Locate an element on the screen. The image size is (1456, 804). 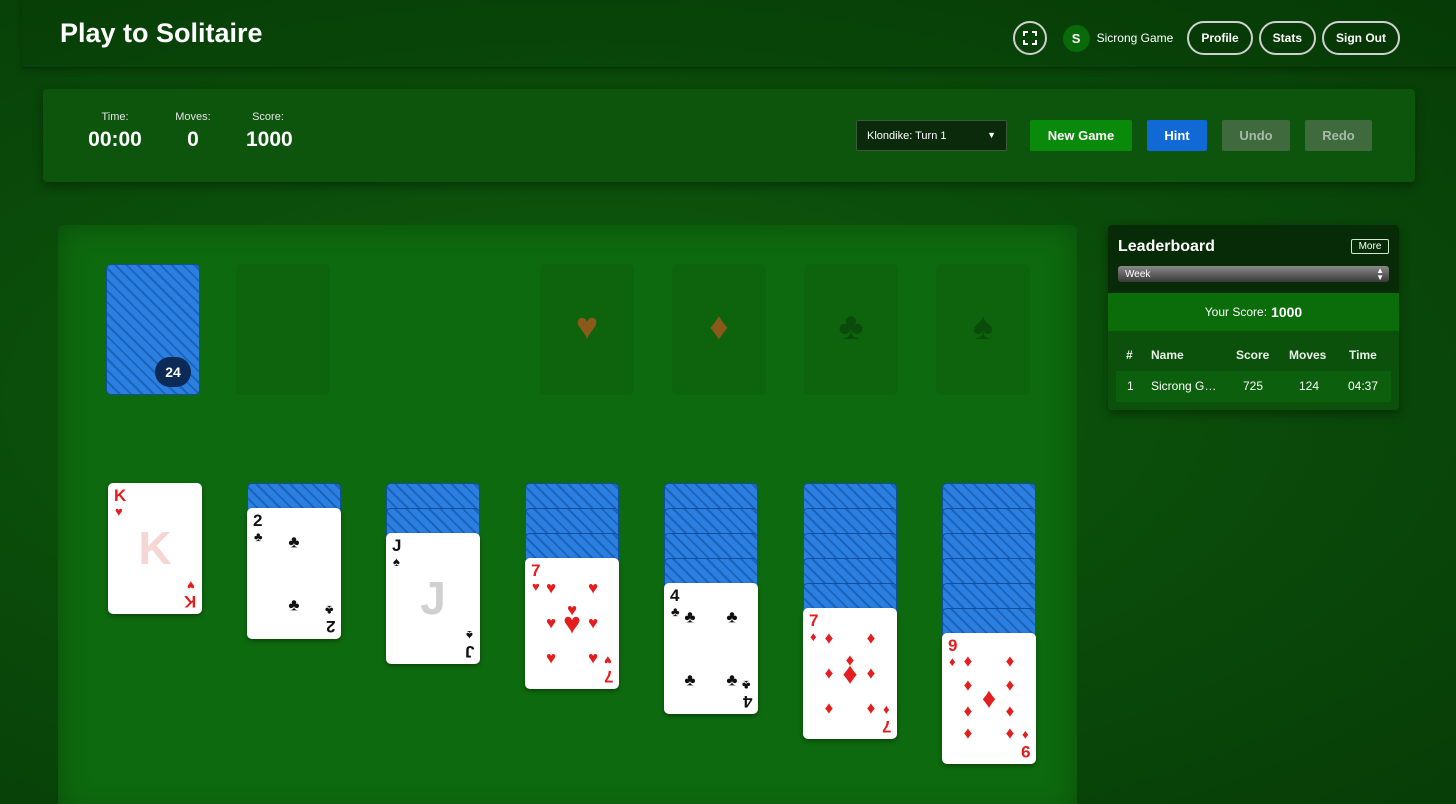
tableau-card-4-club: 4 ♣ 4 ♣ ♣ ♣ ♣ ♣ is located at coordinates (711, 648).